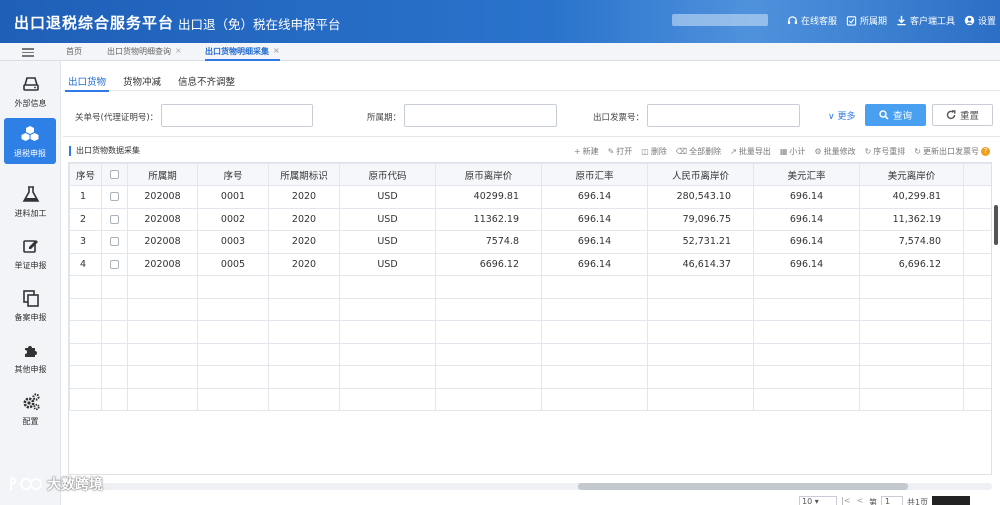  Describe the element at coordinates (723, 115) in the screenshot. I see `invoice-no-input` at that location.